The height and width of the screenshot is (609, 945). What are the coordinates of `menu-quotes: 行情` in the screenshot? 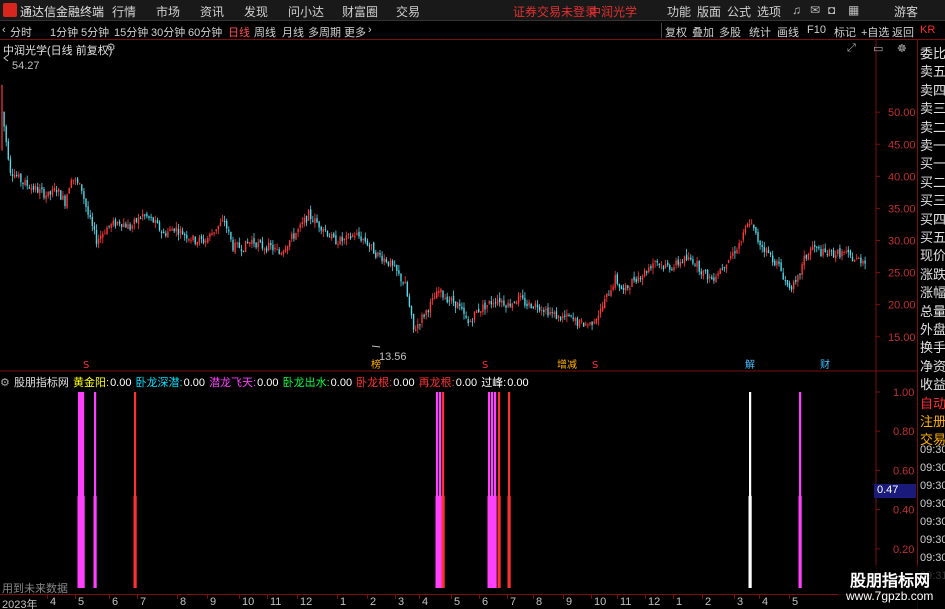 It's located at (124, 11).